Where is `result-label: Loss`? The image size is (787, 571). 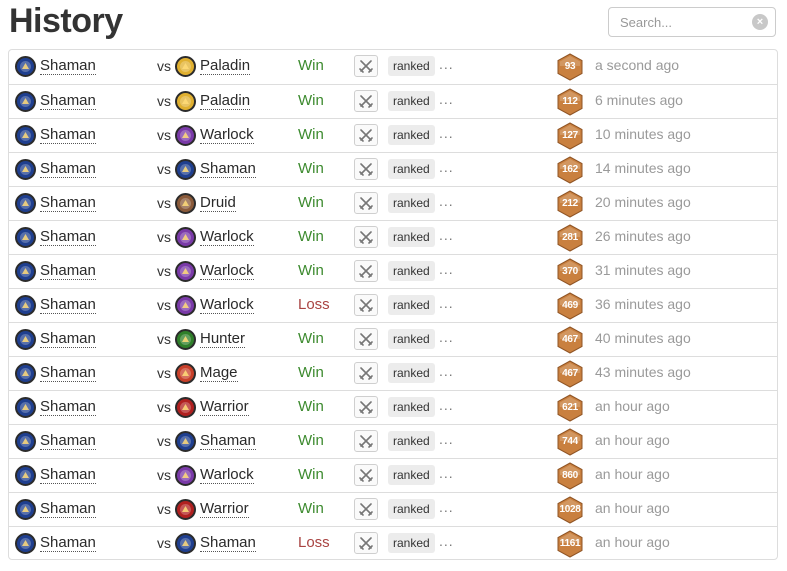
result-label: Loss is located at coordinates (314, 542).